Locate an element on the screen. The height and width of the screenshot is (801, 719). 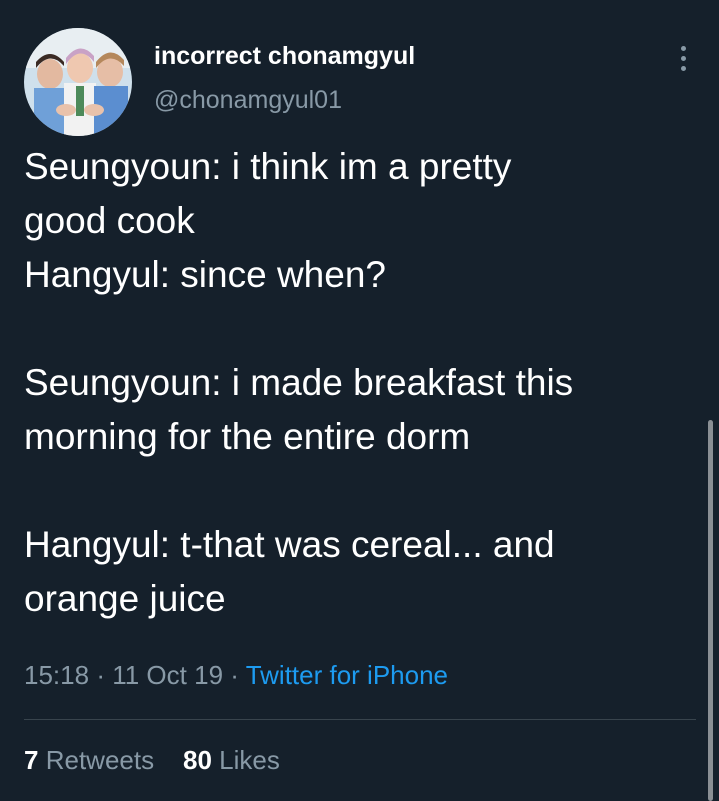
tweet-date: 11 Oct 19 is located at coordinates (167, 675).